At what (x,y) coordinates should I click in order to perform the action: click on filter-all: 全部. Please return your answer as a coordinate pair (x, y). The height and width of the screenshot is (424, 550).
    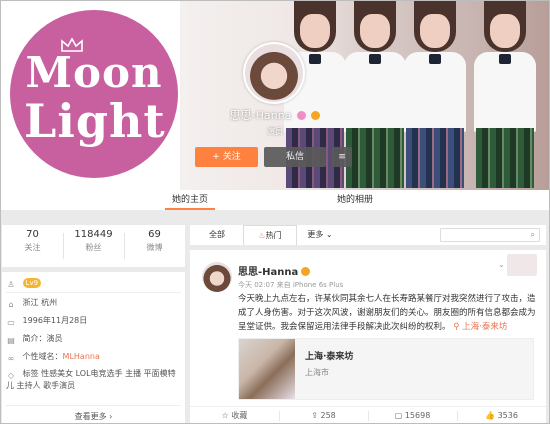
    Looking at the image, I should click on (217, 235).